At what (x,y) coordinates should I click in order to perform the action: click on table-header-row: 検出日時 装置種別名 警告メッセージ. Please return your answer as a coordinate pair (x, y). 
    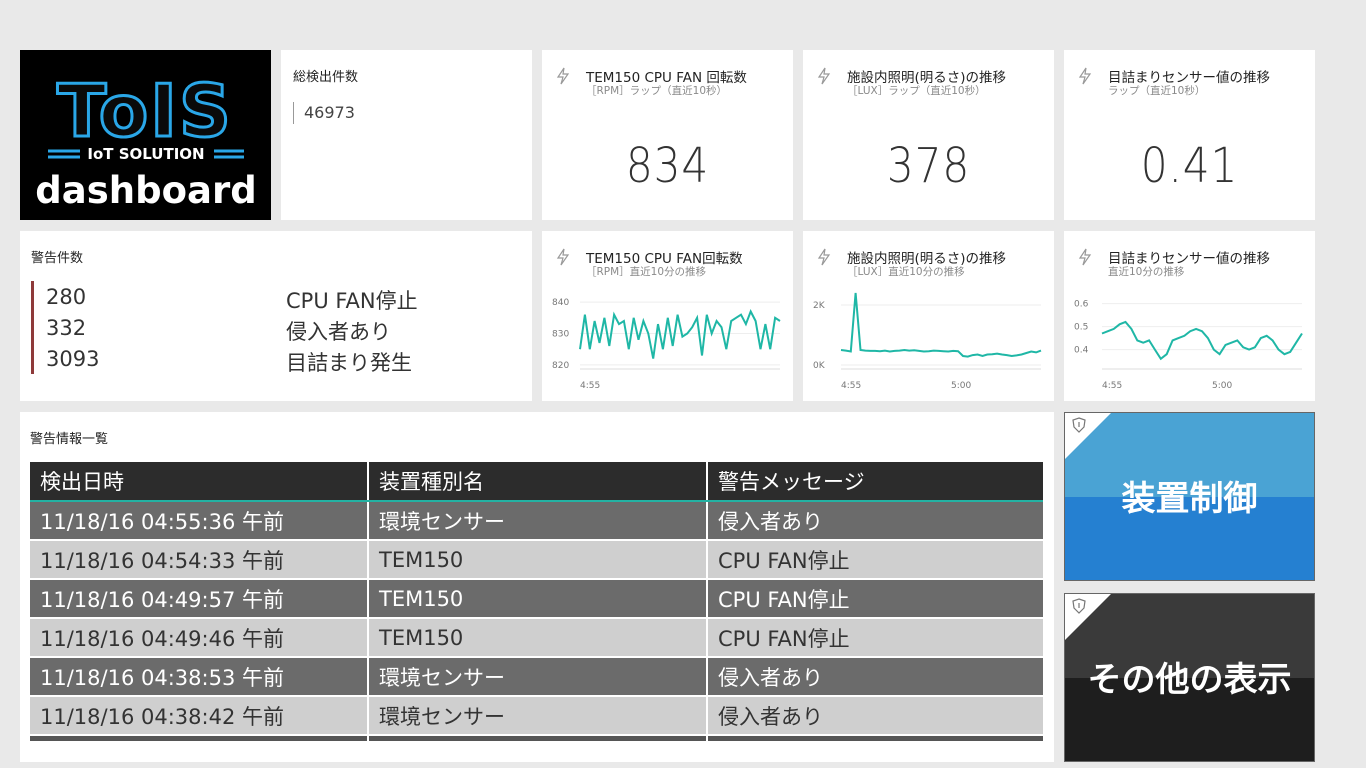
    Looking at the image, I should click on (536, 482).